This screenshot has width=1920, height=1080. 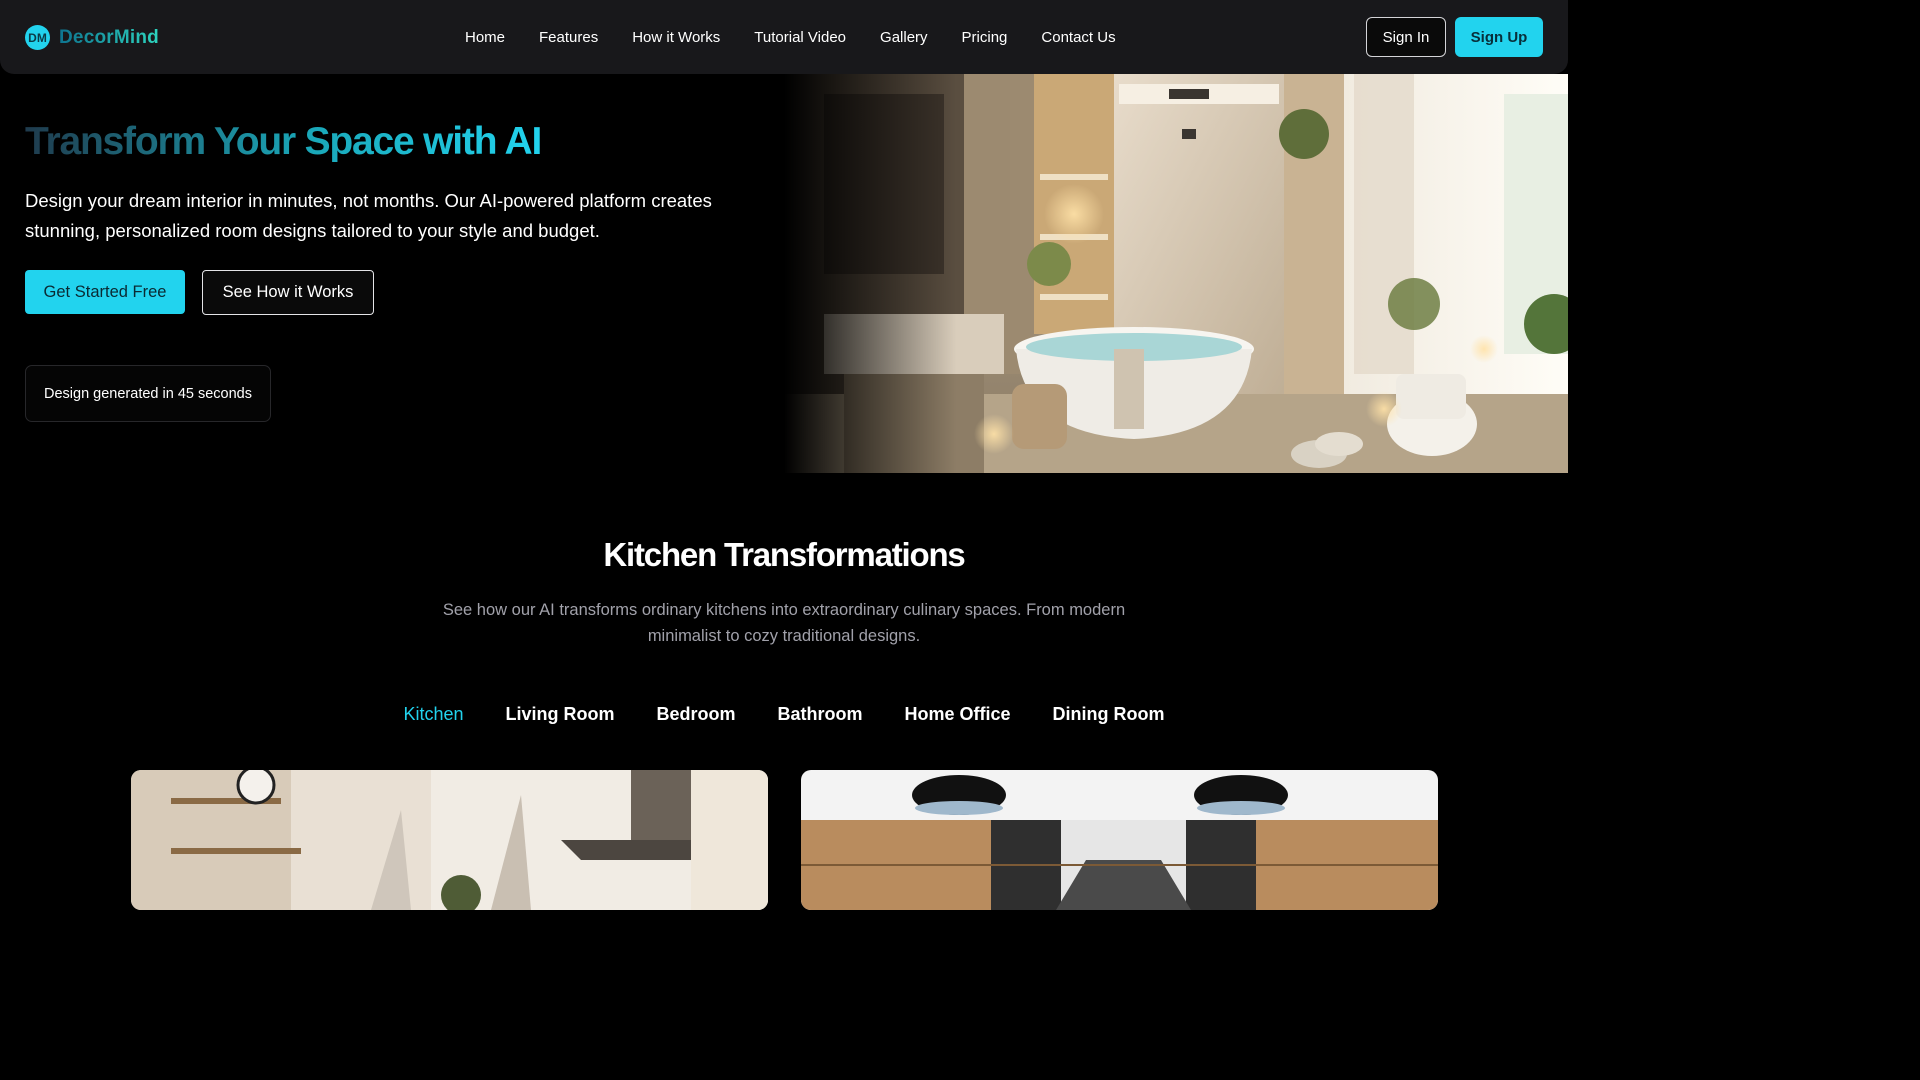 I want to click on tab-living-room: Living Room, so click(x=560, y=714).